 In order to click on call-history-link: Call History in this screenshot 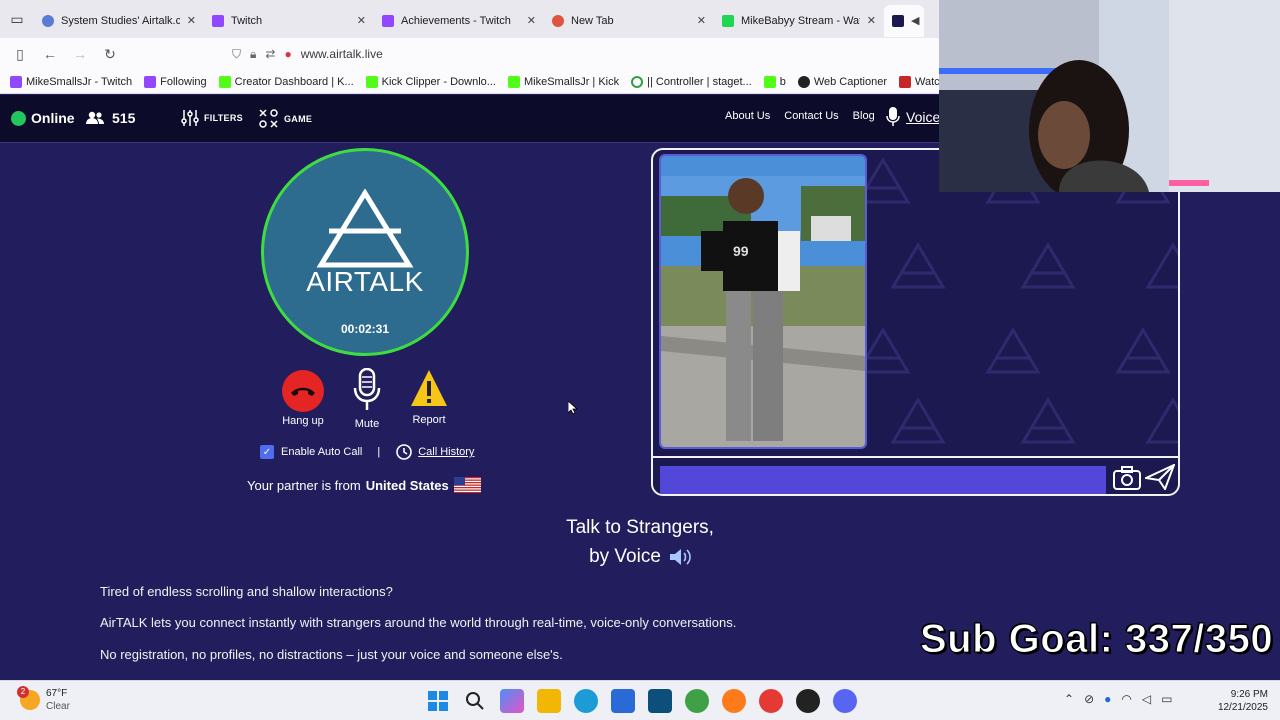, I will do `click(434, 452)`.